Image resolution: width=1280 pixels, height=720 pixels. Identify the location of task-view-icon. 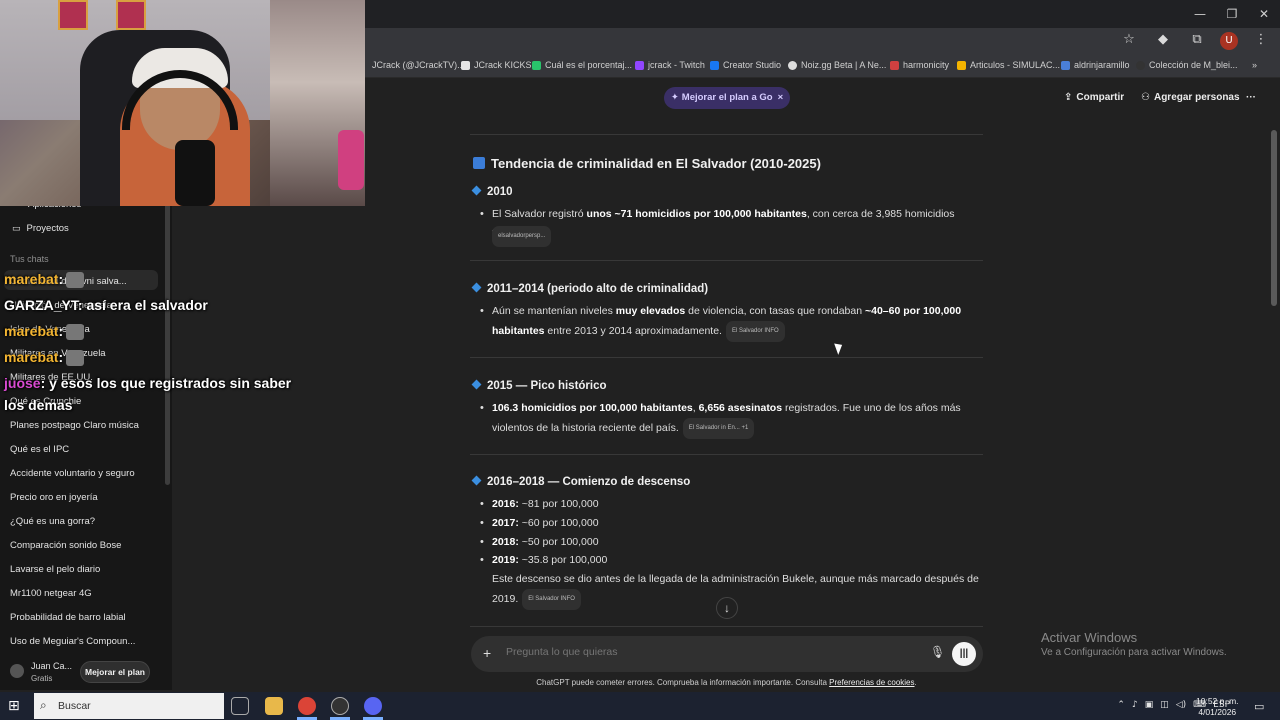
(240, 706).